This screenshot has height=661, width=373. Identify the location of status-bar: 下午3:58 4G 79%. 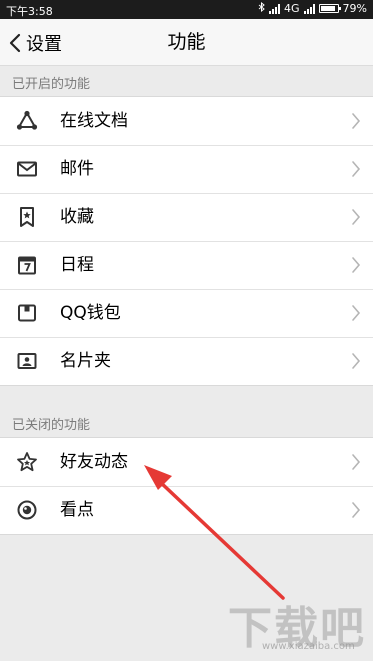
(186, 9).